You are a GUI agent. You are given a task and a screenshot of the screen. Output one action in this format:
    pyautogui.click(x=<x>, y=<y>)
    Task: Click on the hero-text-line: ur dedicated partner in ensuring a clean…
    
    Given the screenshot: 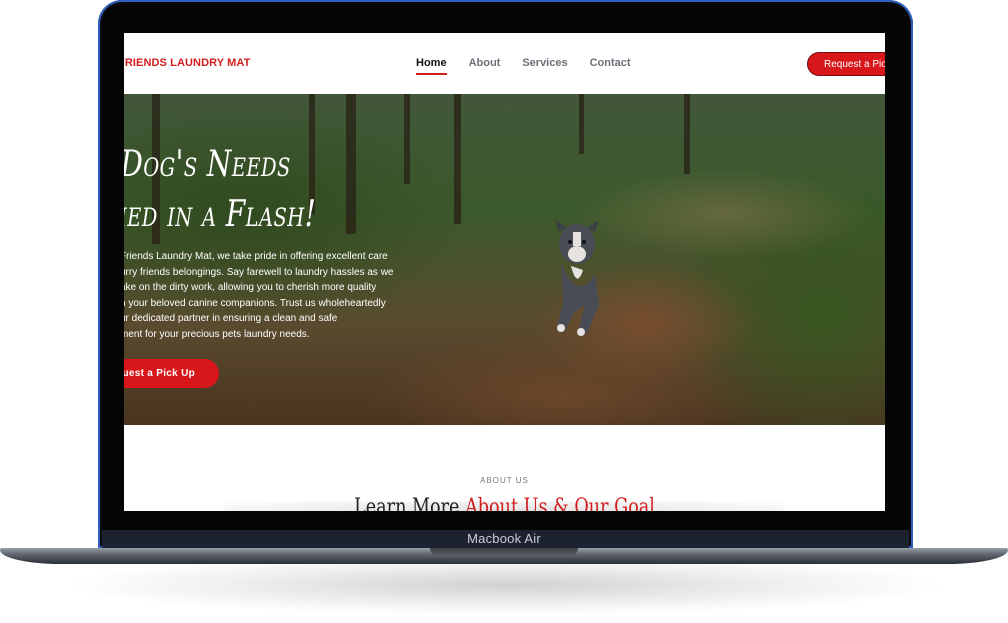 What is the action you would take?
    pyautogui.click(x=231, y=318)
    